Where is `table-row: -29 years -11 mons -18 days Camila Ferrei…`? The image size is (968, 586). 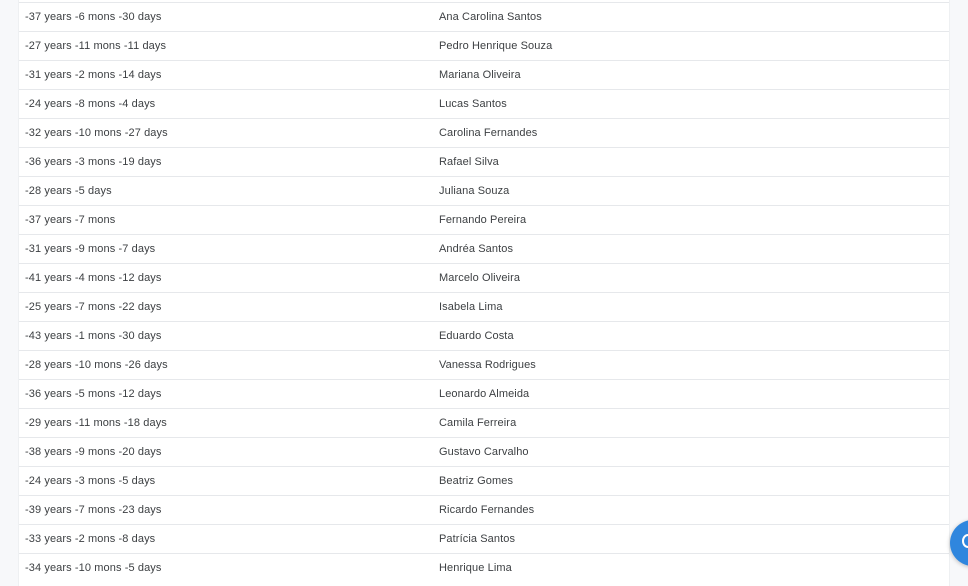
table-row: -29 years -11 mons -18 days Camila Ferrei… is located at coordinates (484, 422).